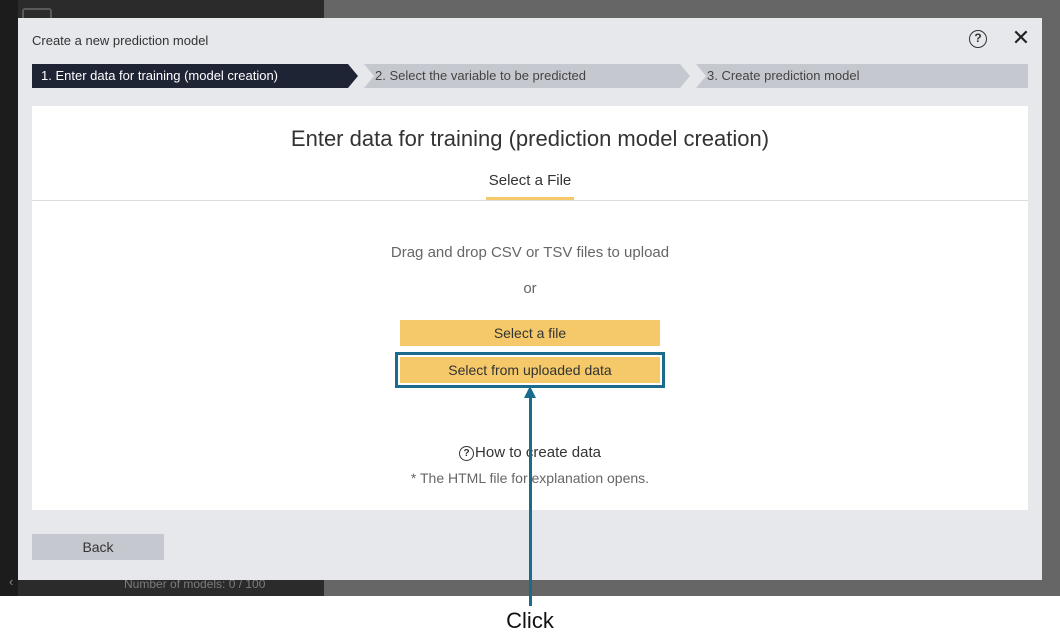 The height and width of the screenshot is (634, 1060). I want to click on step-2-select-variable: 2. Select the variable to be predicted, so click(527, 76).